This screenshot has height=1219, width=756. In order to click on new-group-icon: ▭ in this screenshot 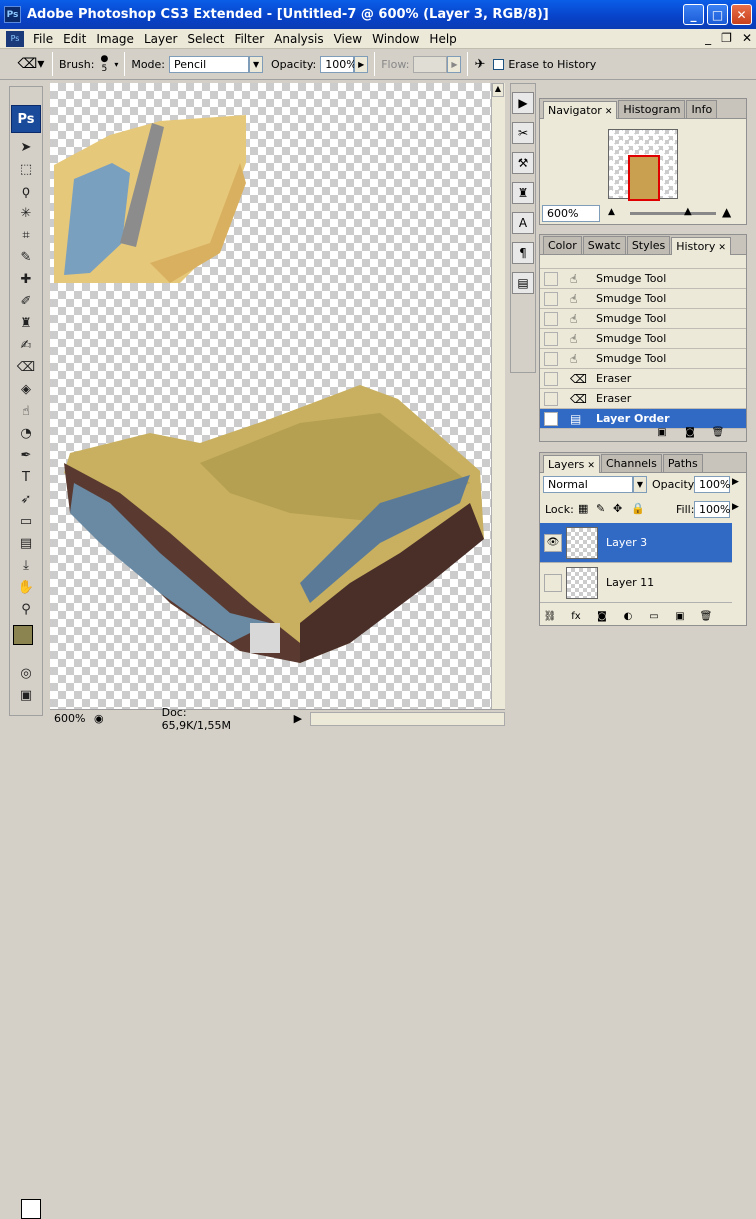, I will do `click(654, 616)`.